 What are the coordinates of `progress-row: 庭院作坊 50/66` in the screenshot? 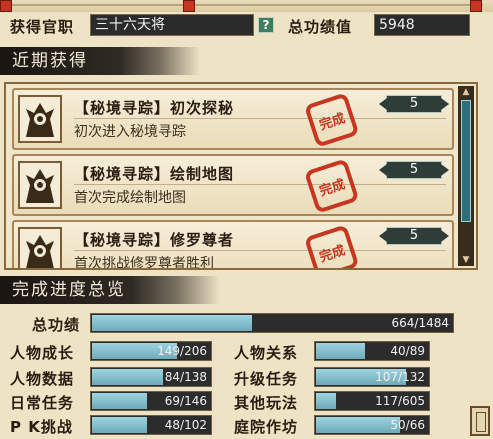 It's located at (354, 426).